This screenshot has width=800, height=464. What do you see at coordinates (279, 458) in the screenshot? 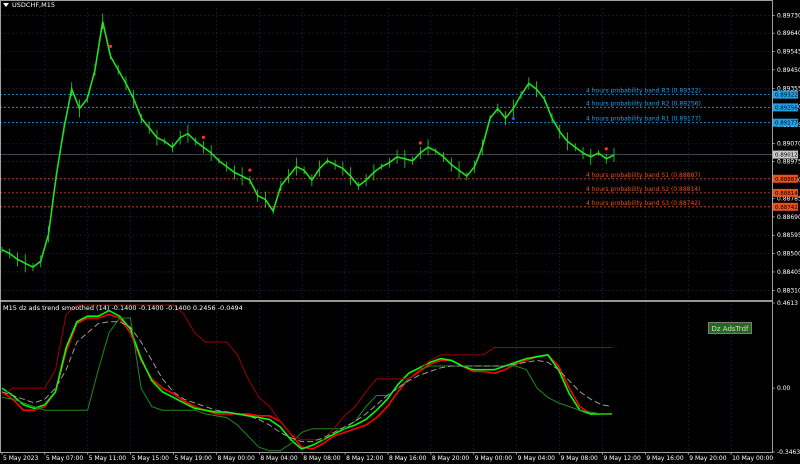
I see `time-label: 8 May 04:00` at bounding box center [279, 458].